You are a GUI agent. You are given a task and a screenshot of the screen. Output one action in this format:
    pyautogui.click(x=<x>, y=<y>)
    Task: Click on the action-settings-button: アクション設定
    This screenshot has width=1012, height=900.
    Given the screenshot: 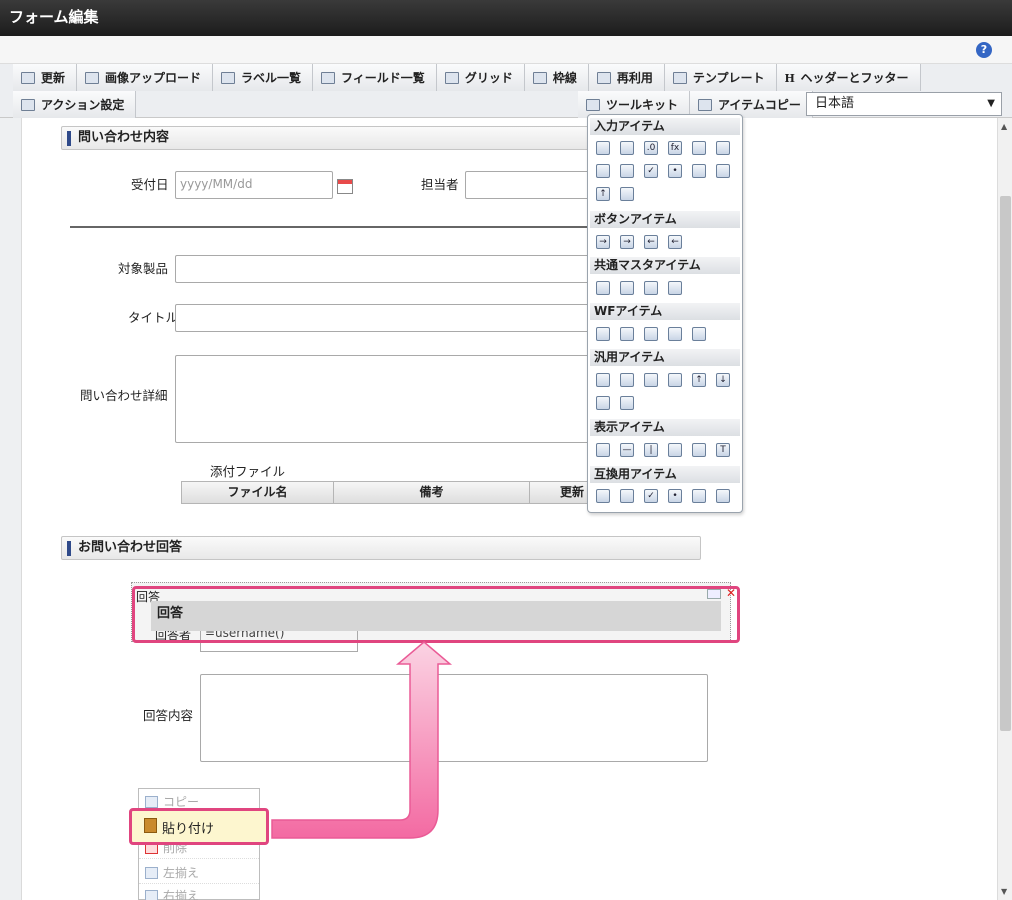 What is the action you would take?
    pyautogui.click(x=75, y=104)
    